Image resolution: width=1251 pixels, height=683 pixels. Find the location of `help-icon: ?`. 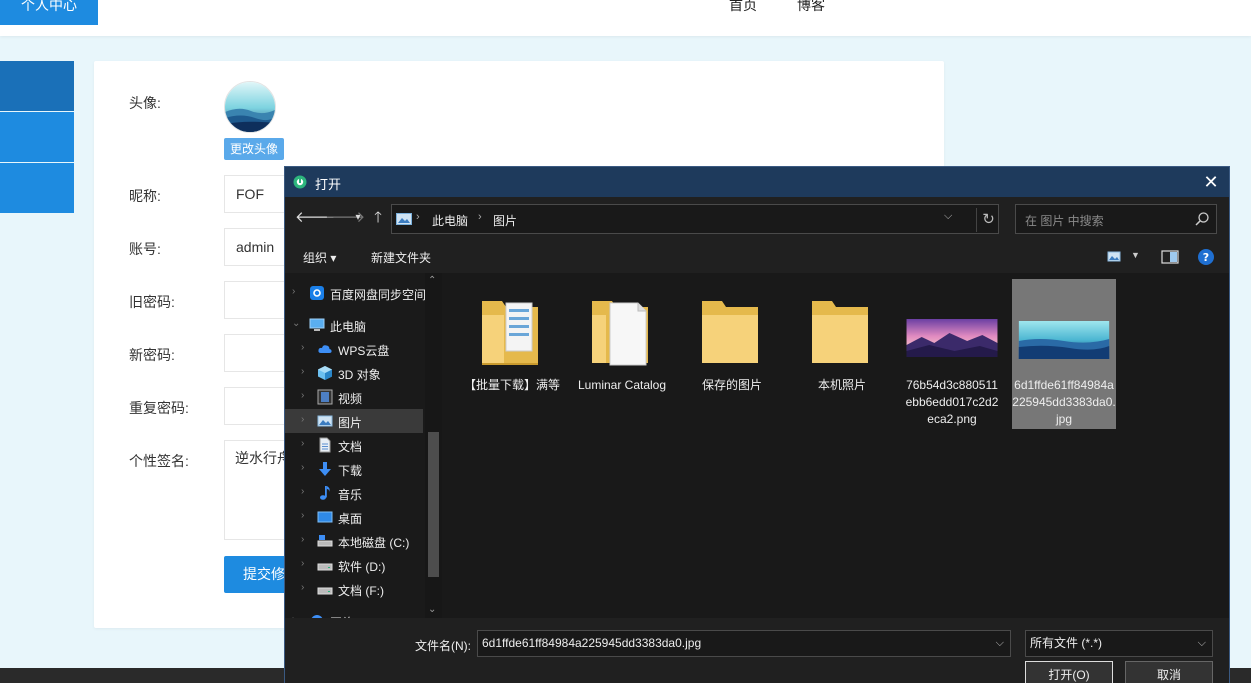

help-icon: ? is located at coordinates (1206, 257).